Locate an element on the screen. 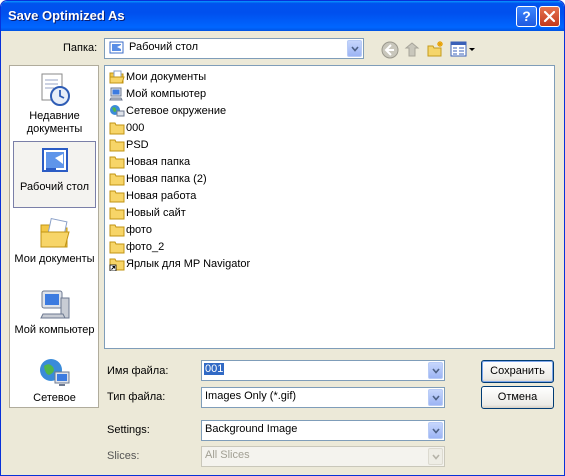  place-my-documents: Мои документы is located at coordinates (54, 241).